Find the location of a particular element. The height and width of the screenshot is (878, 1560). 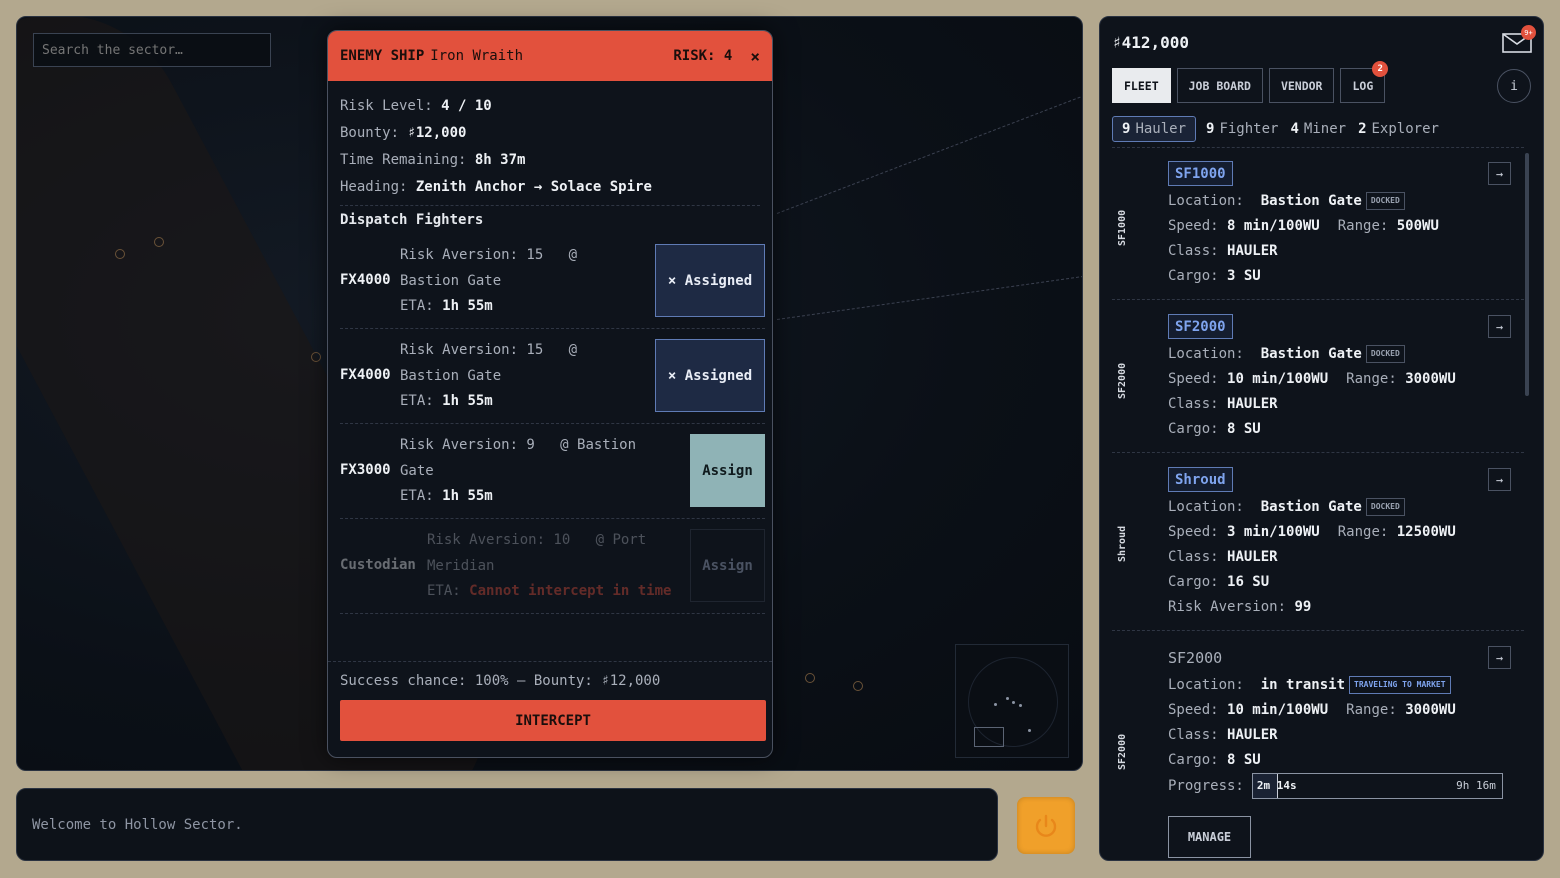

filter-miner: 4 Miner is located at coordinates (1318, 129).